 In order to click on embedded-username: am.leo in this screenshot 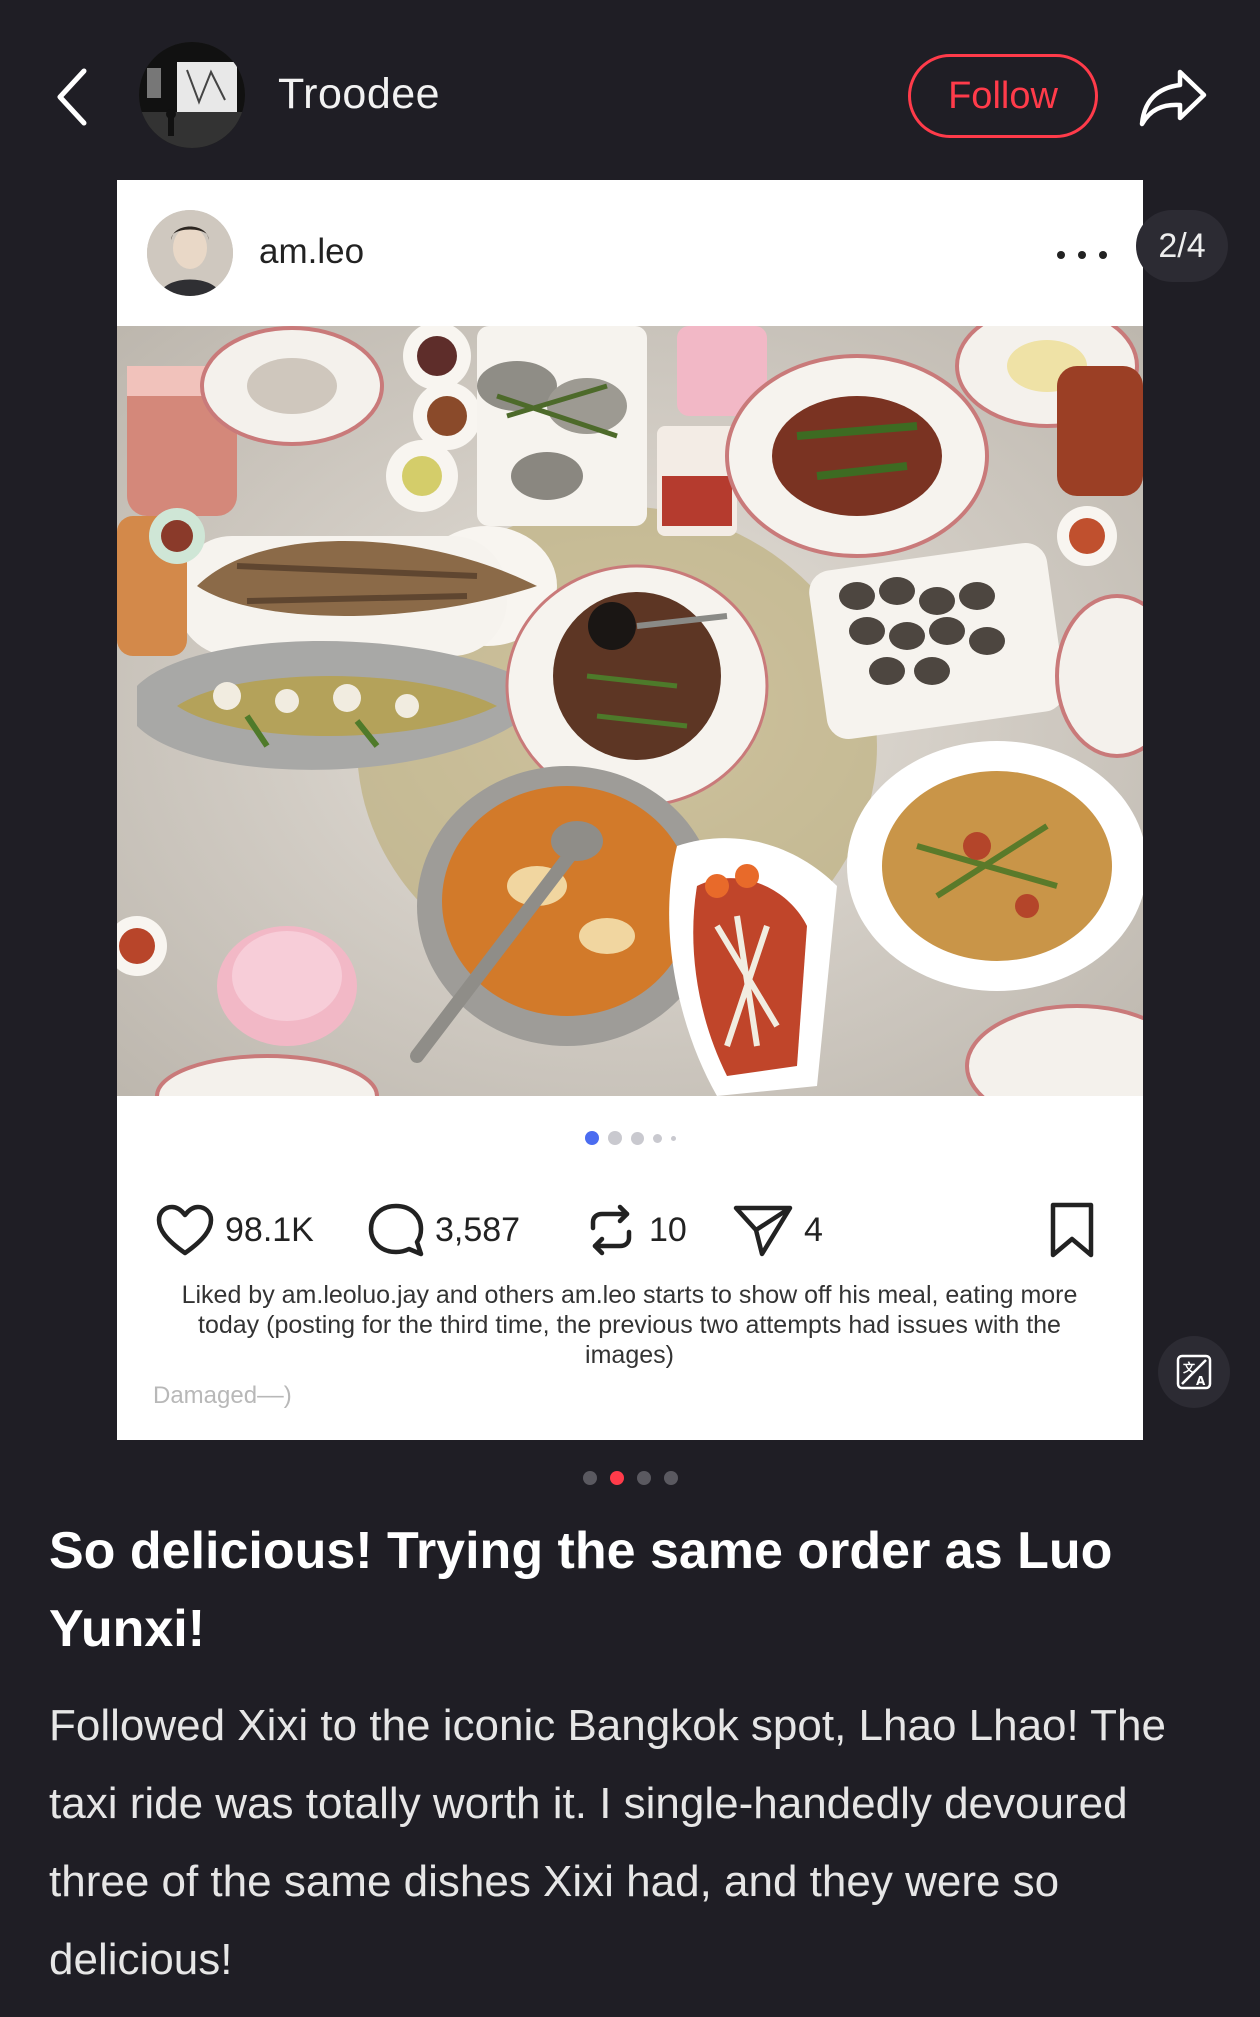, I will do `click(312, 251)`.